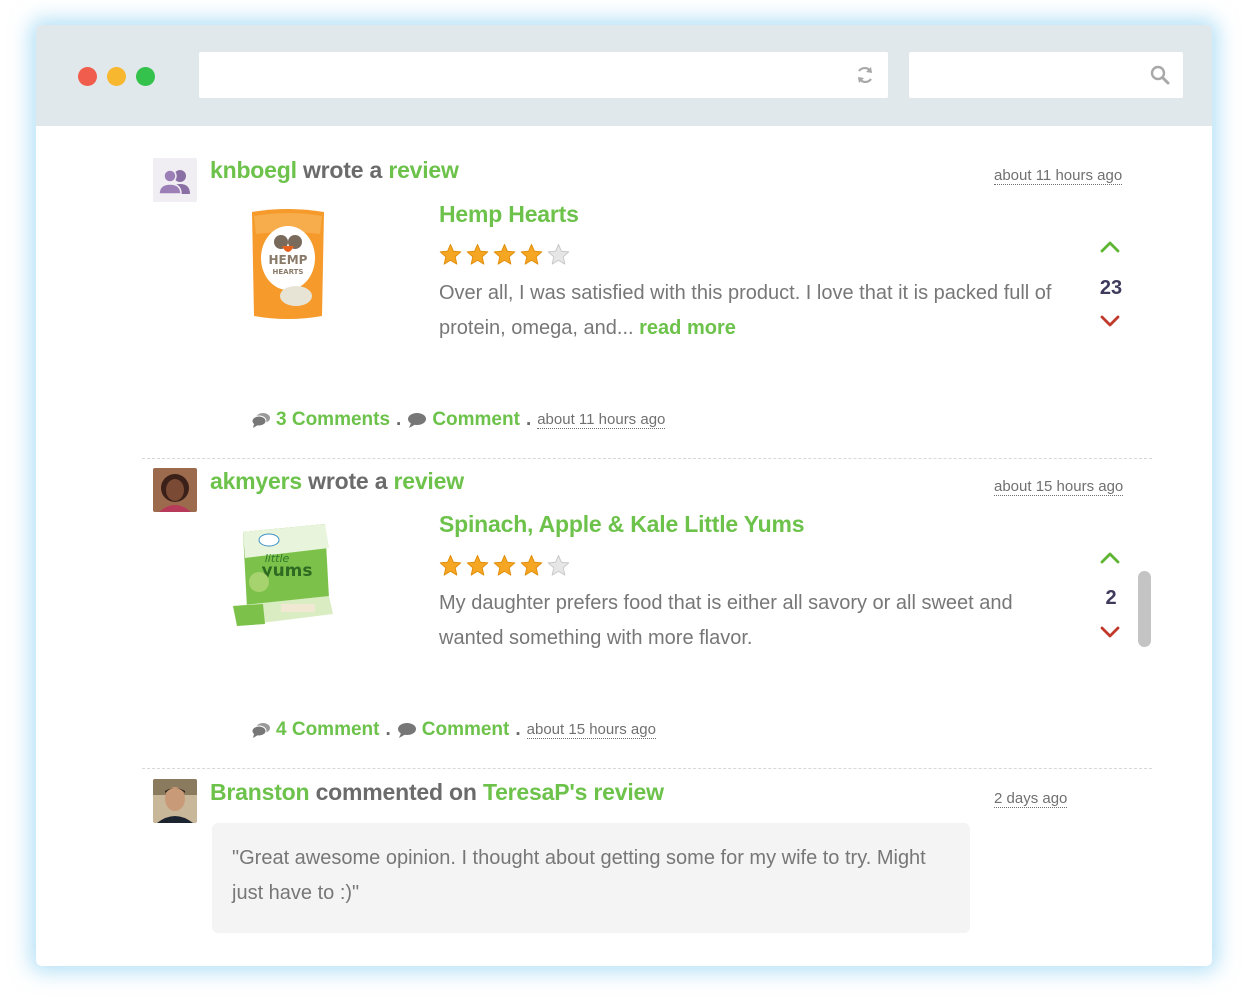  I want to click on product-image-text: HEARTS, so click(288, 272).